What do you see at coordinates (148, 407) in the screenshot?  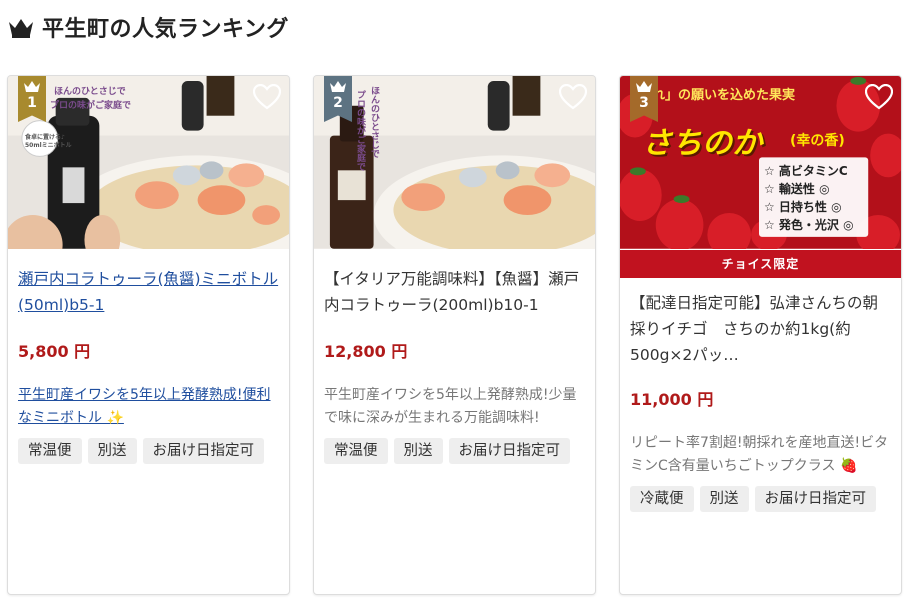 I see `product-description-link: 平生町産イワシを5年以上発酵熟成!便利なミニボトル ✨` at bounding box center [148, 407].